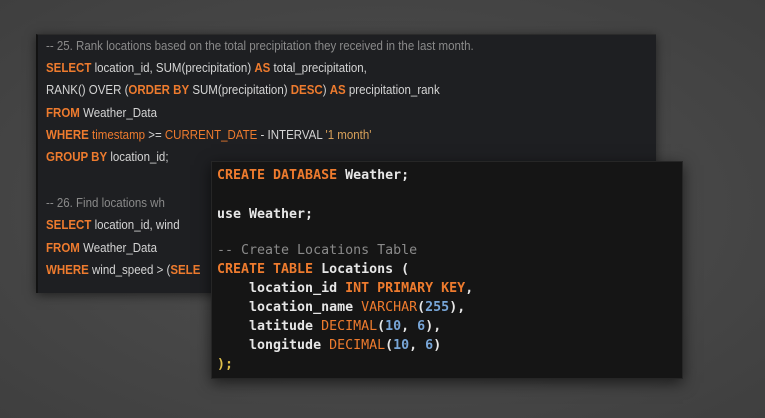  Describe the element at coordinates (313, 269) in the screenshot. I see `code-line-create-table: CREATE TABLE Locations (` at that location.